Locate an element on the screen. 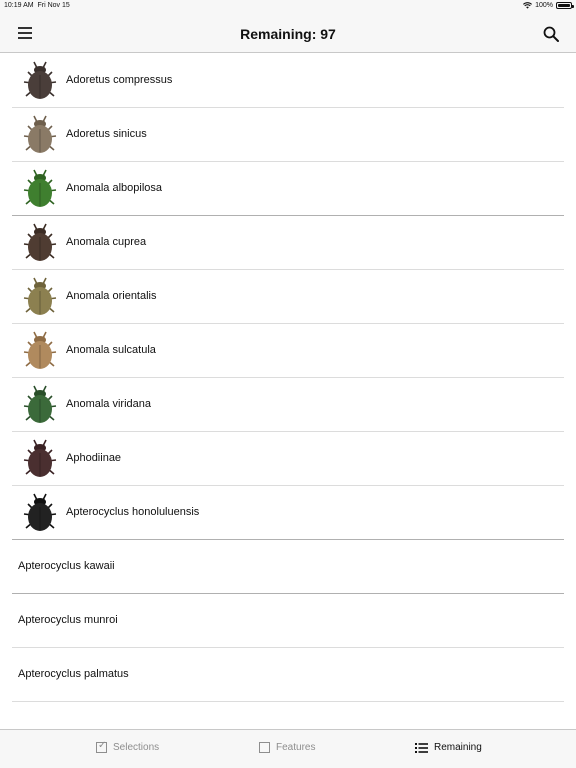  list-item: Anomala viridana is located at coordinates (288, 405).